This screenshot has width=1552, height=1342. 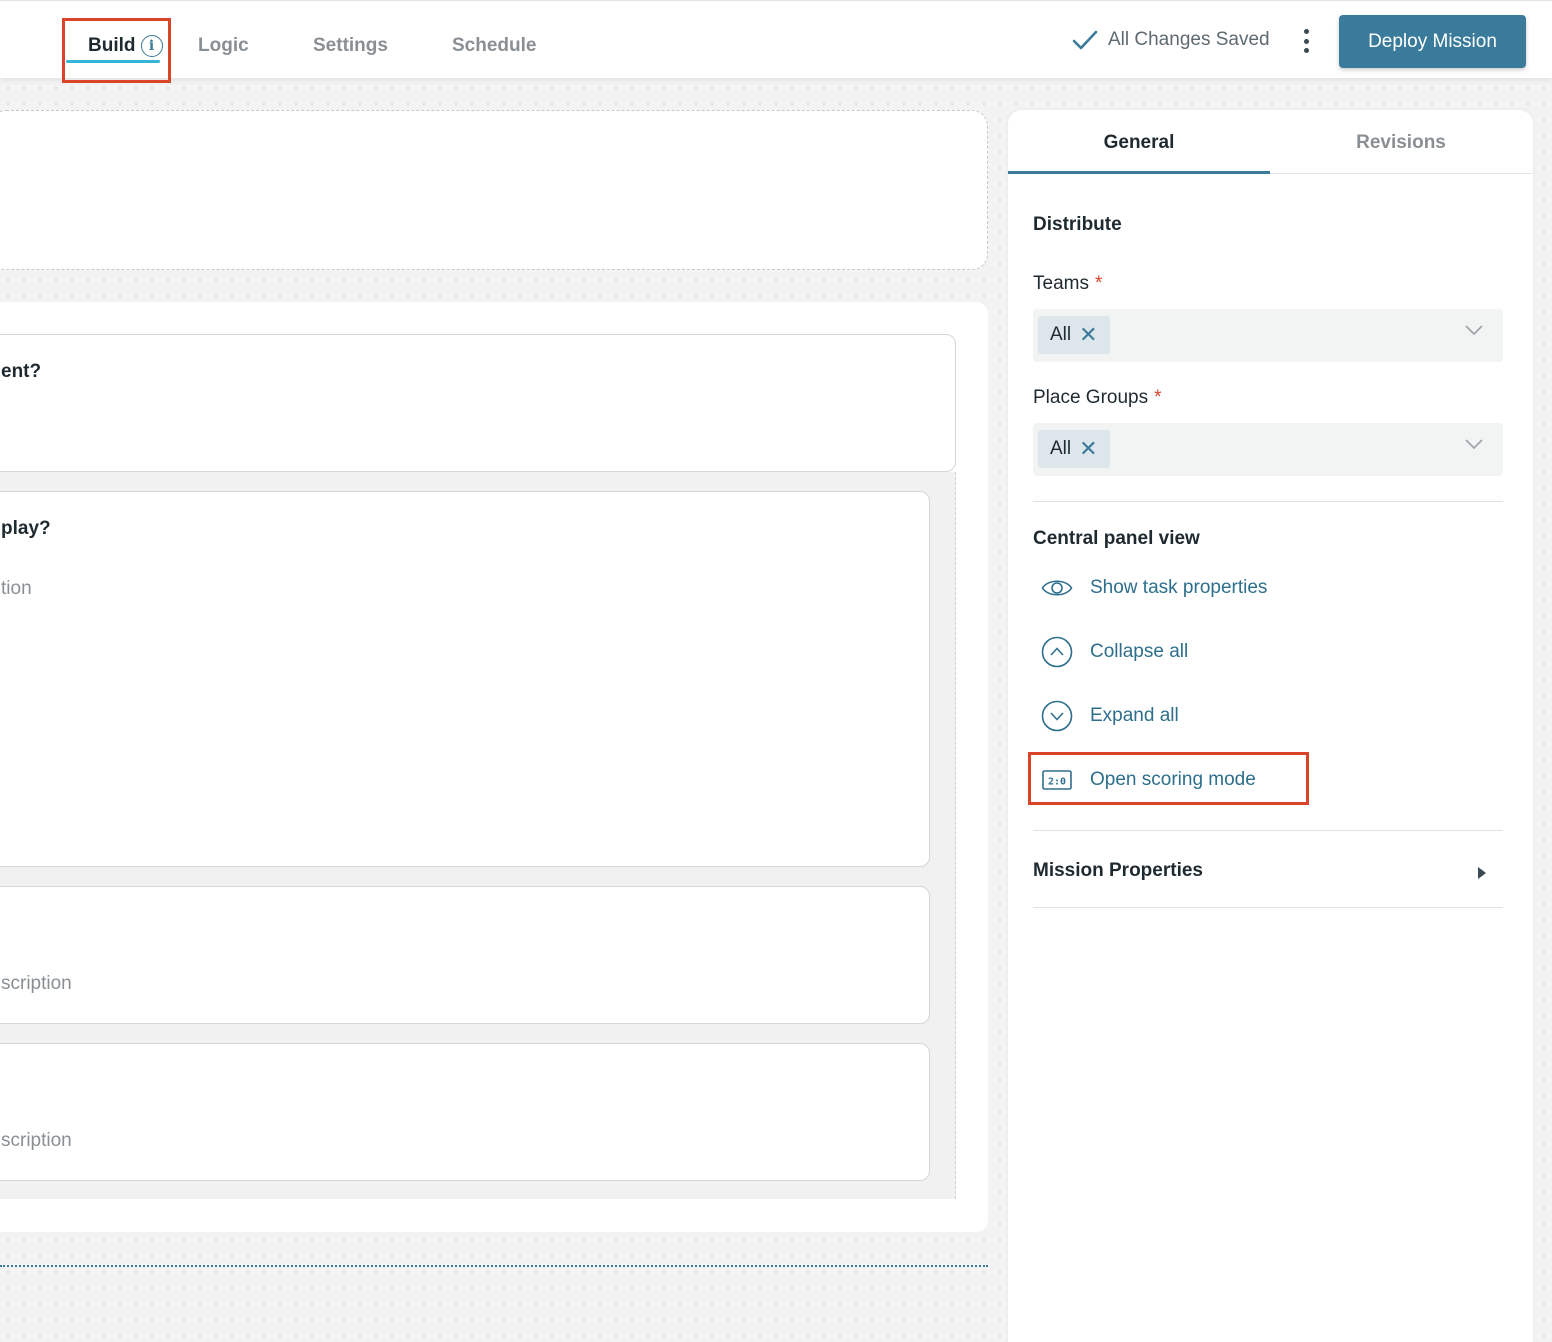 I want to click on place-groups-label: Place Groups *, so click(x=1097, y=398).